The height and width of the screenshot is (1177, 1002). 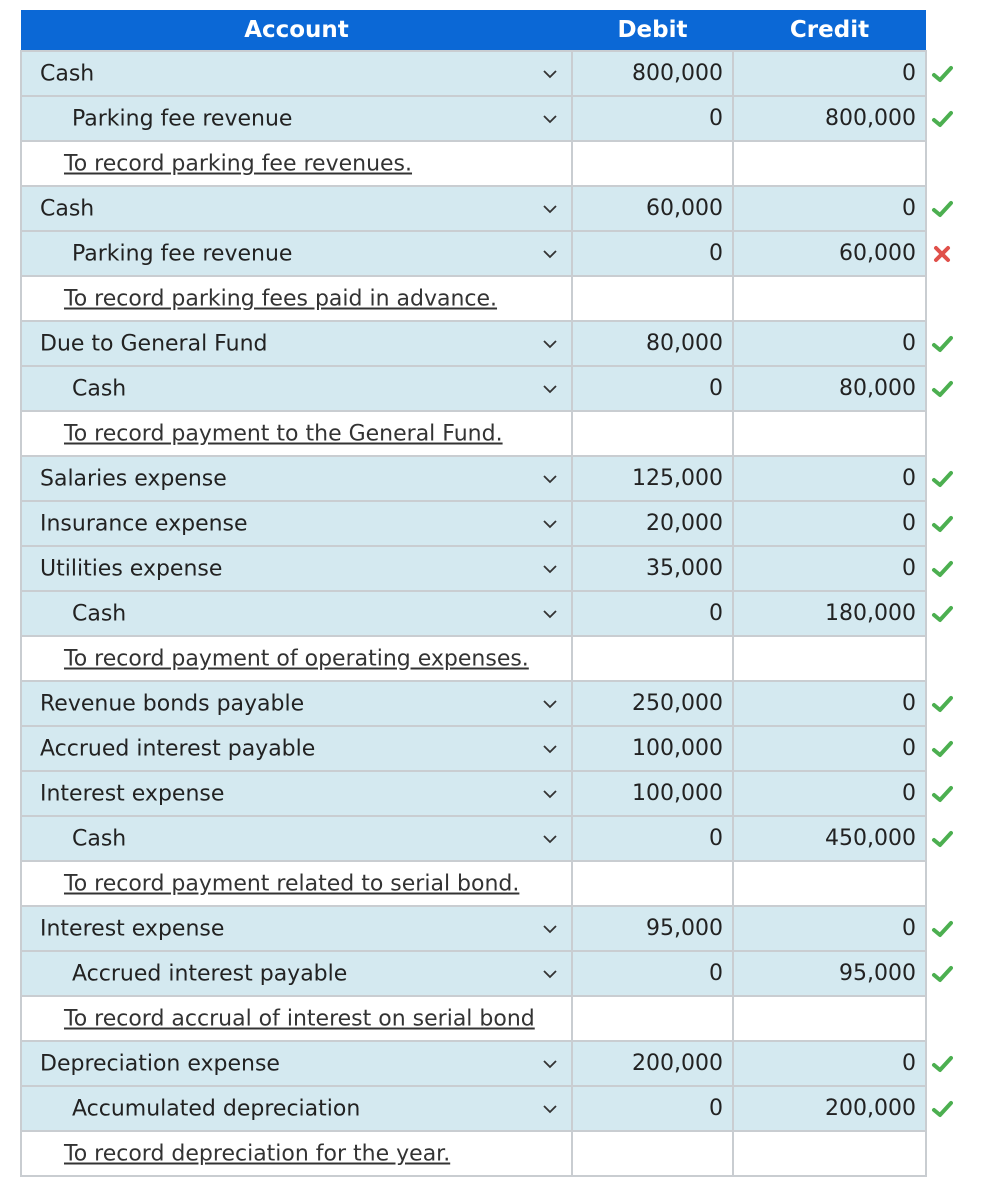 What do you see at coordinates (296, 658) in the screenshot?
I see `memo-cell: To record payment of operating expenses.` at bounding box center [296, 658].